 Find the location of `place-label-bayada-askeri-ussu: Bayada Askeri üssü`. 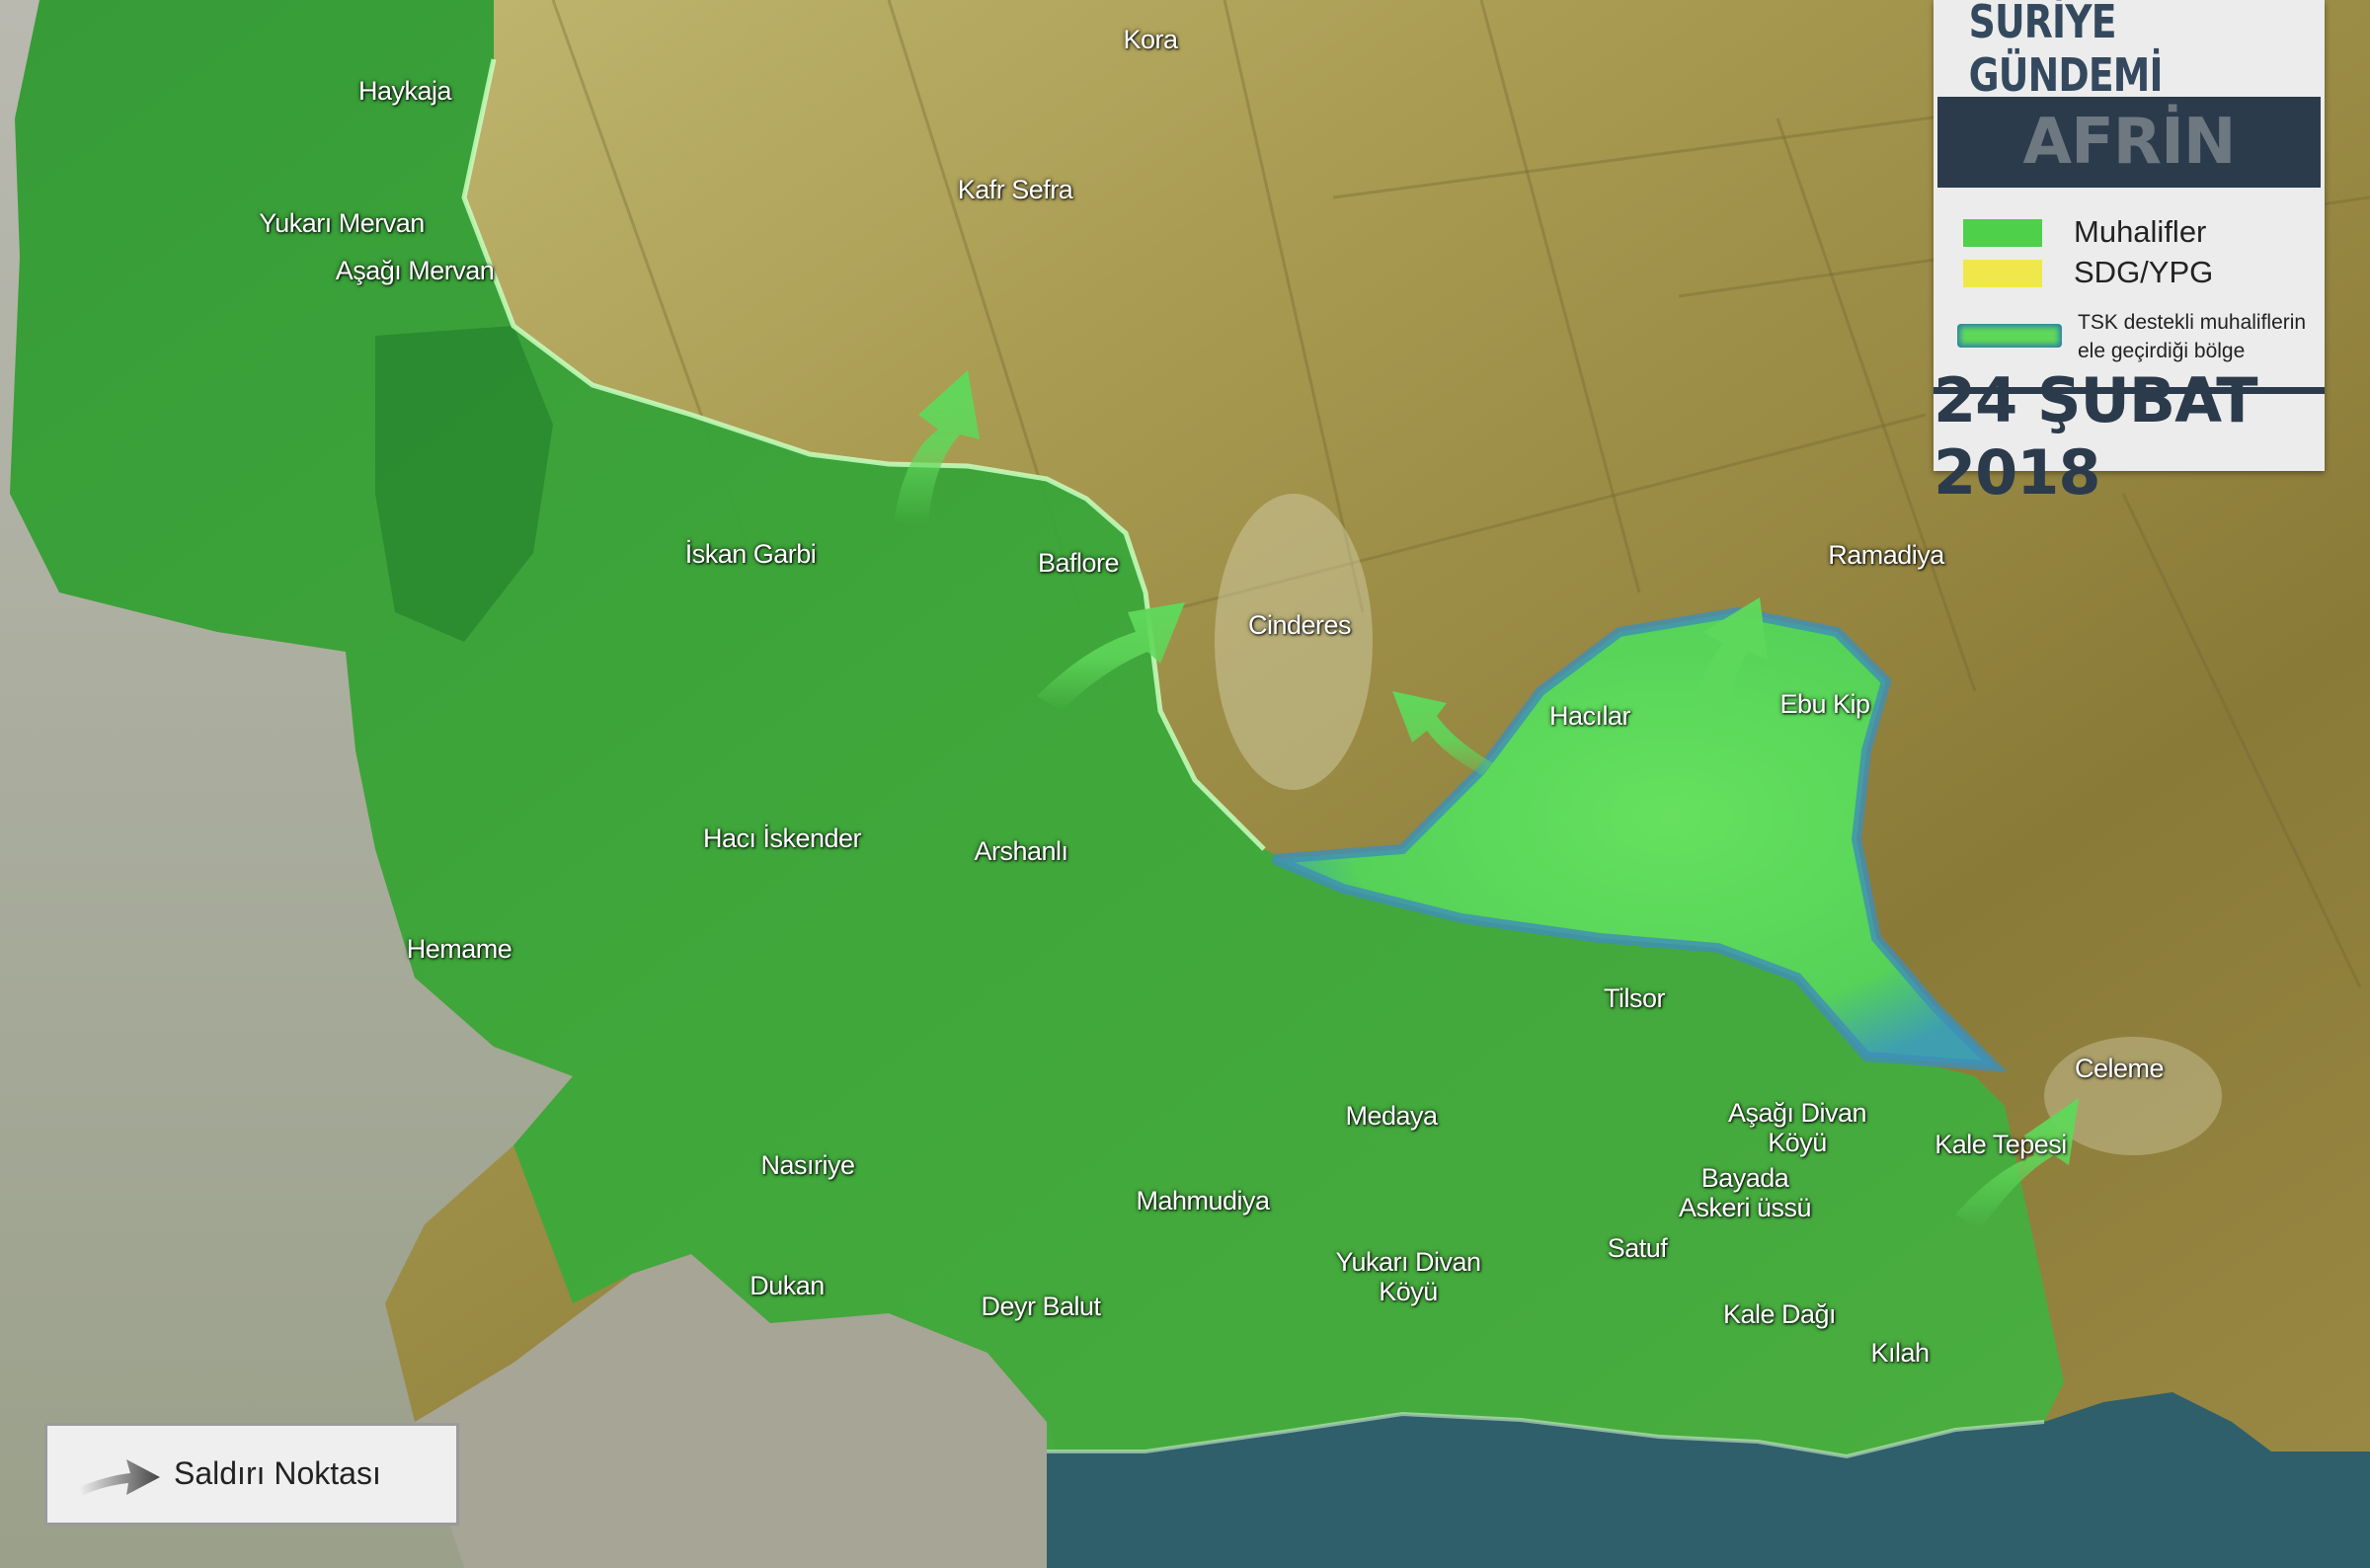

place-label-bayada-askeri-ussu: Bayada Askeri üssü is located at coordinates (1745, 1192).